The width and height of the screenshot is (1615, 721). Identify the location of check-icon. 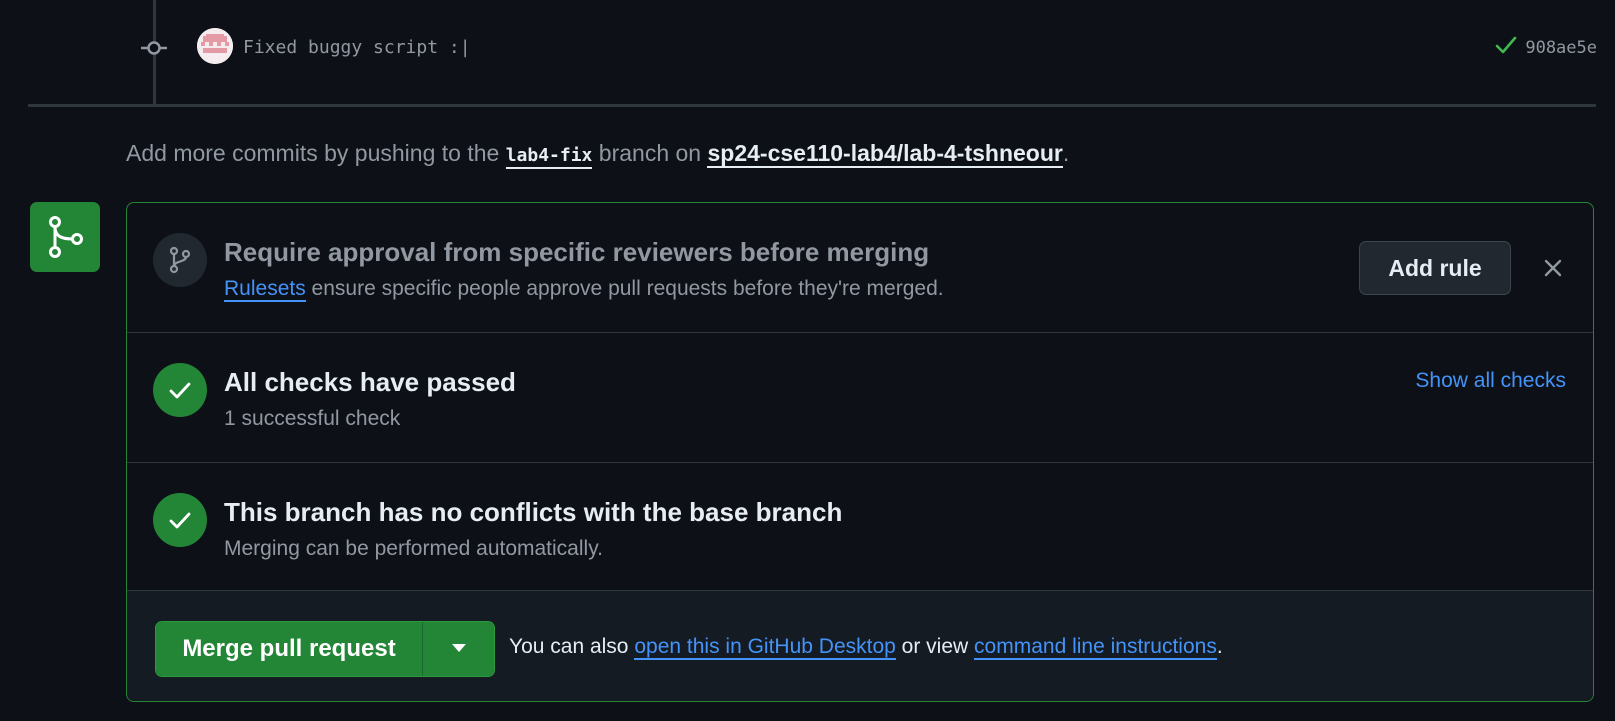
(1506, 47).